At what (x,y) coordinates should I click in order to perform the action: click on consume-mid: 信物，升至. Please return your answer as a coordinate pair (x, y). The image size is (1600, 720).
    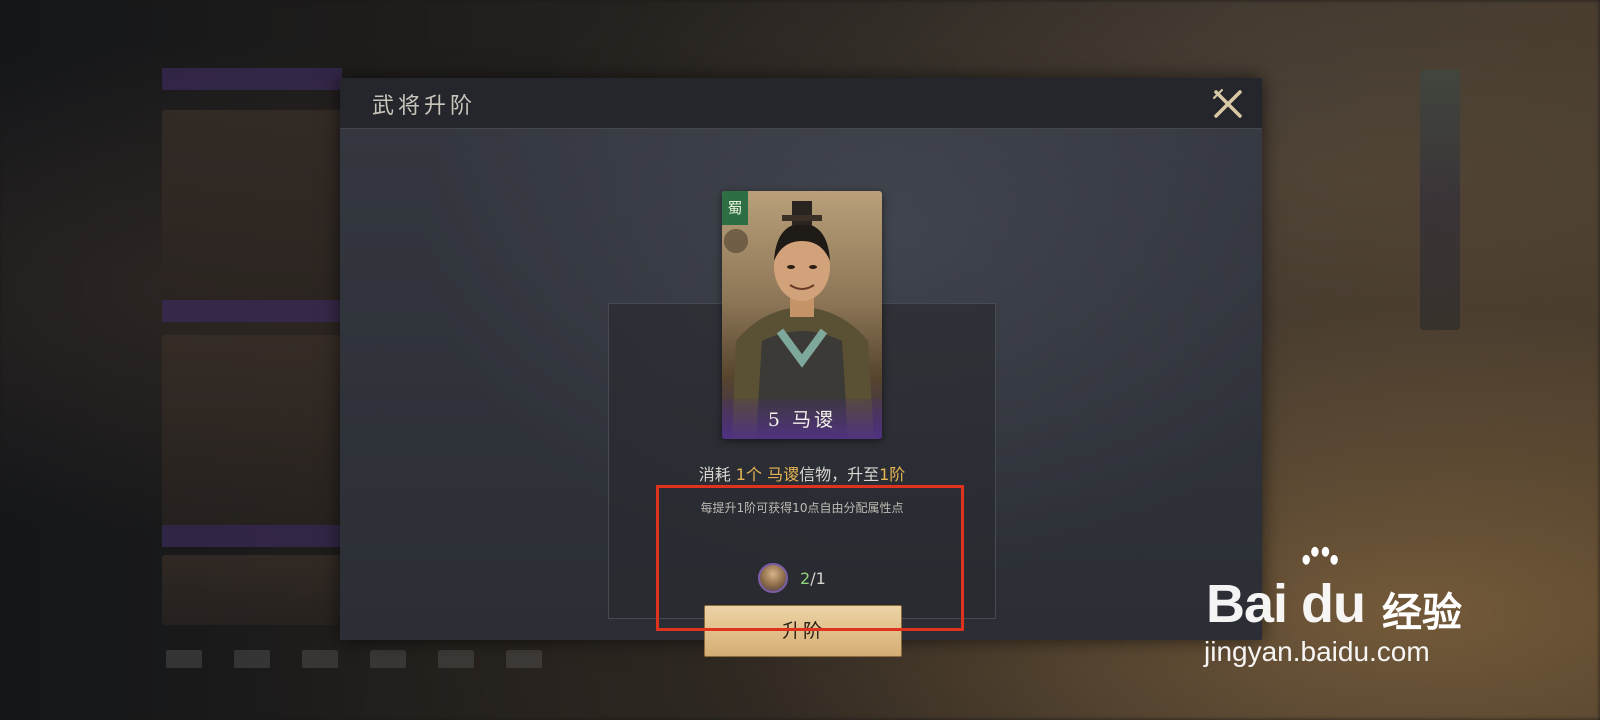
    Looking at the image, I should click on (839, 474).